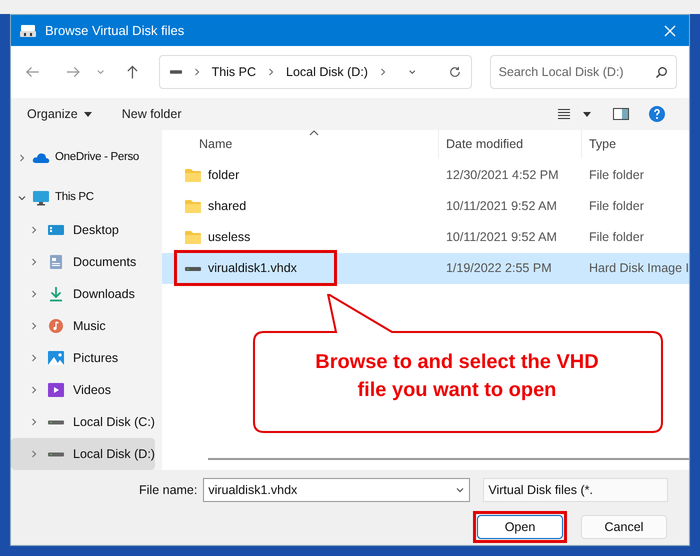 Image resolution: width=700 pixels, height=556 pixels. Describe the element at coordinates (300, 144) in the screenshot. I see `column-header: Name` at that location.